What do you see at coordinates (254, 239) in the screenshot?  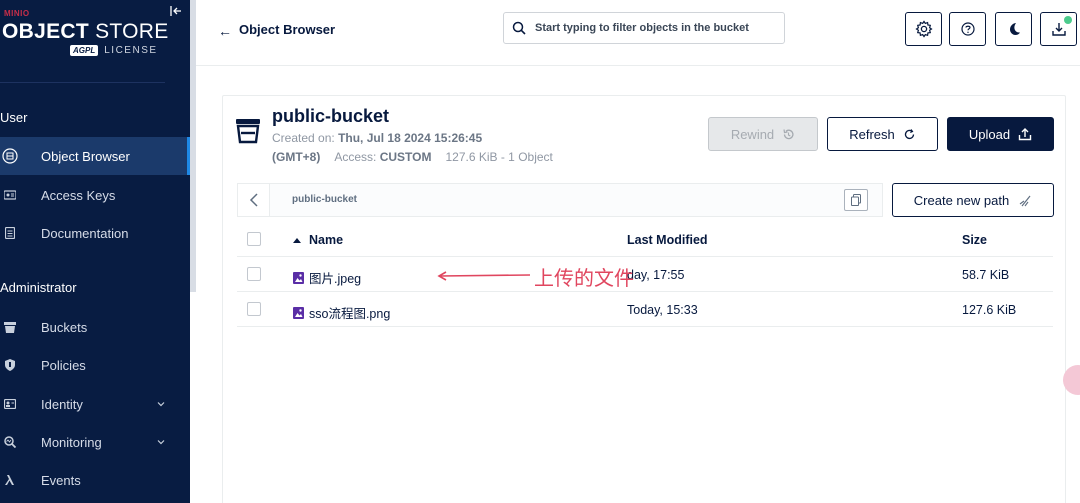 I see `select-all-checkbox` at bounding box center [254, 239].